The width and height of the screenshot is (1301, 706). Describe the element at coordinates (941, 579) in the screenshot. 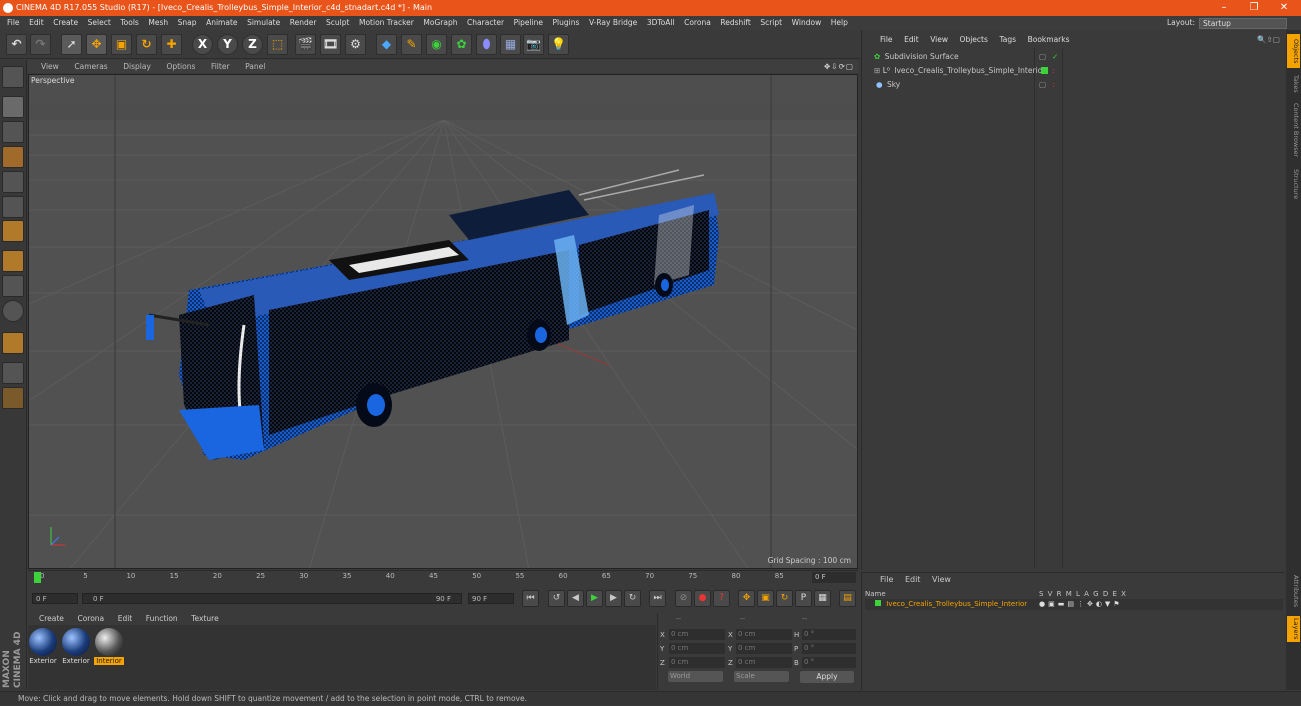

I see `layers-menu-view: View` at that location.